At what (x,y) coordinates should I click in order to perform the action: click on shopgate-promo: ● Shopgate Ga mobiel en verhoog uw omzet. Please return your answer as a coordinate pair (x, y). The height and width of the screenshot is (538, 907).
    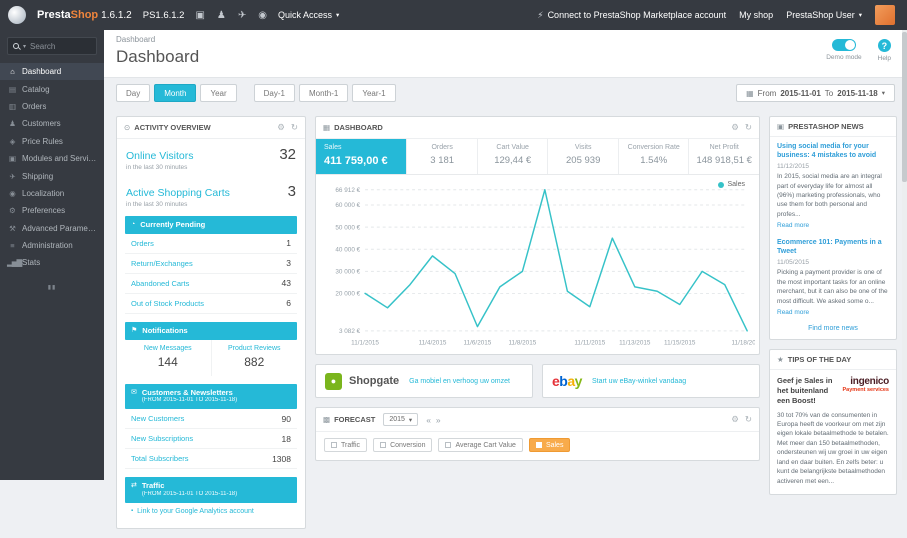
    Looking at the image, I should click on (424, 381).